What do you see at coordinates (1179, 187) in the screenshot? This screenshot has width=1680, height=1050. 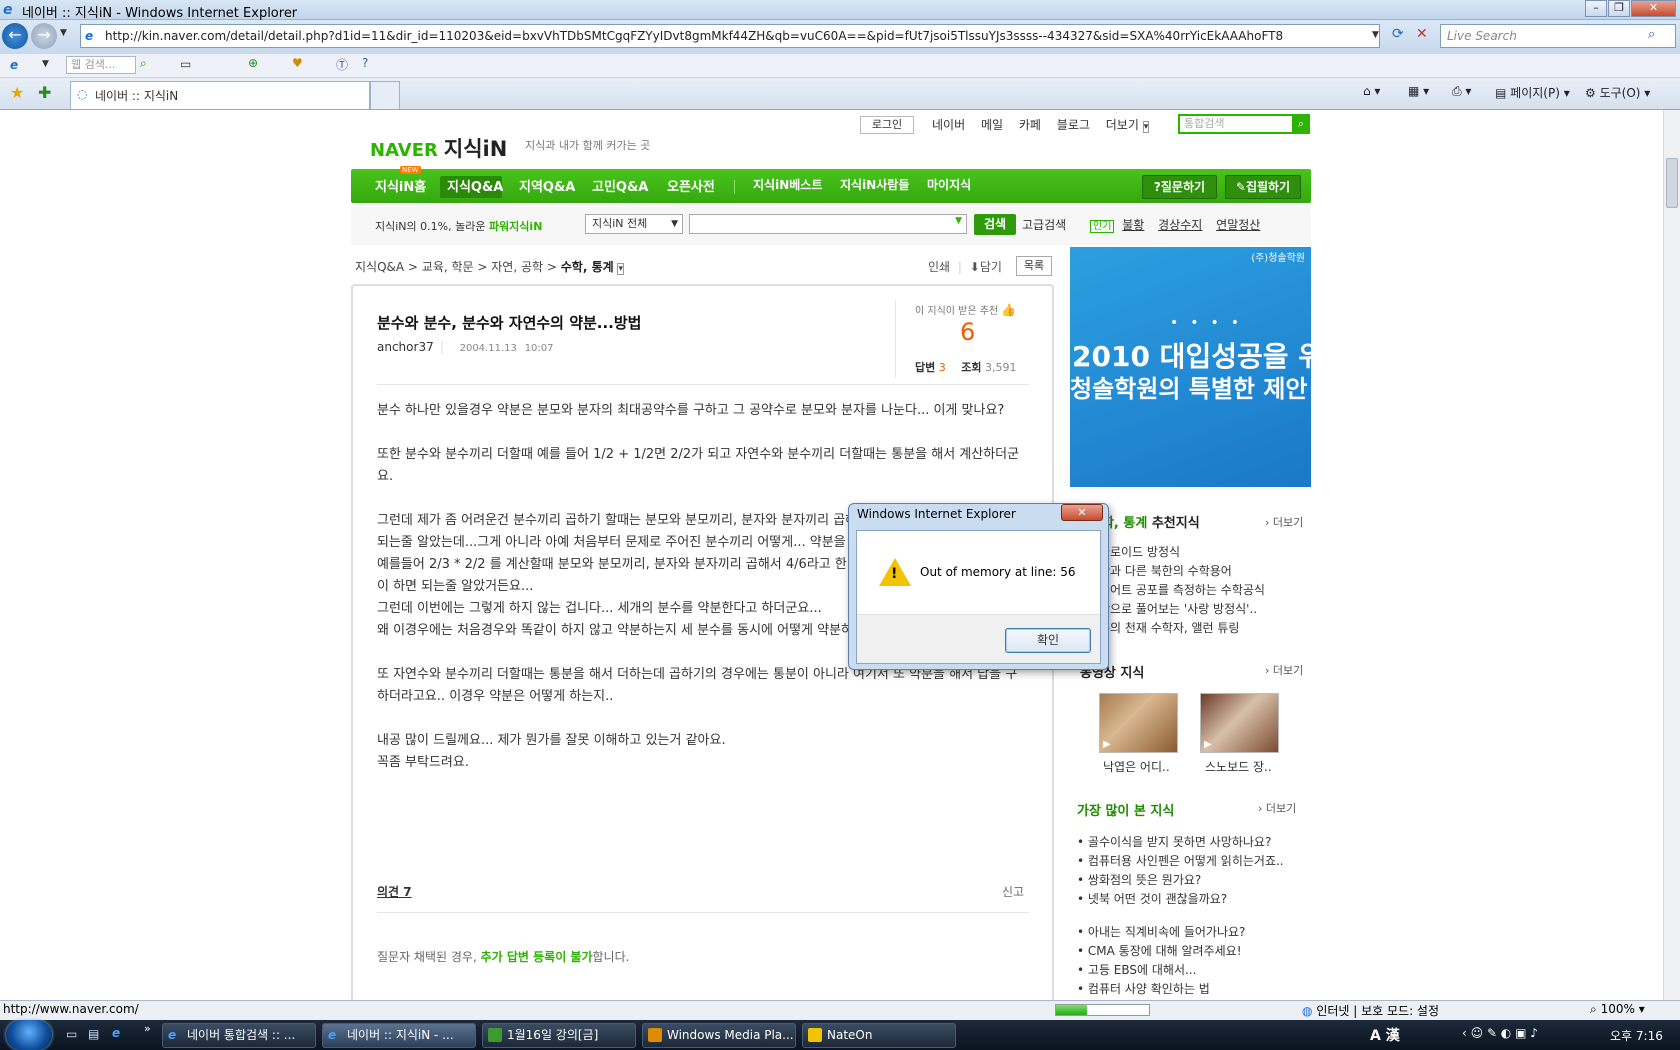 I see `ask-question-button: ?질문하기` at bounding box center [1179, 187].